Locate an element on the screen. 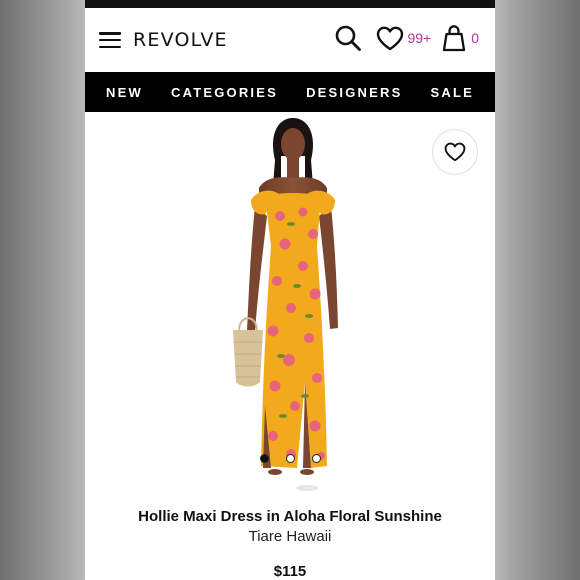 This screenshot has height=580, width=580. bag-button: 0 is located at coordinates (460, 38).